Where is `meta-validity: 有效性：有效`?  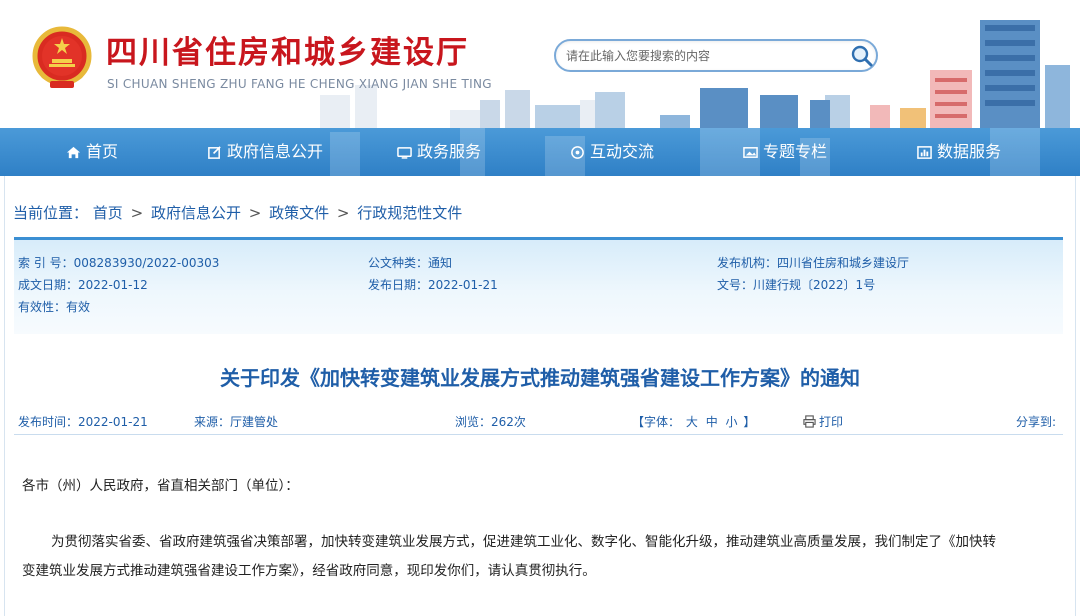
meta-validity: 有效性：有效 is located at coordinates (54, 306).